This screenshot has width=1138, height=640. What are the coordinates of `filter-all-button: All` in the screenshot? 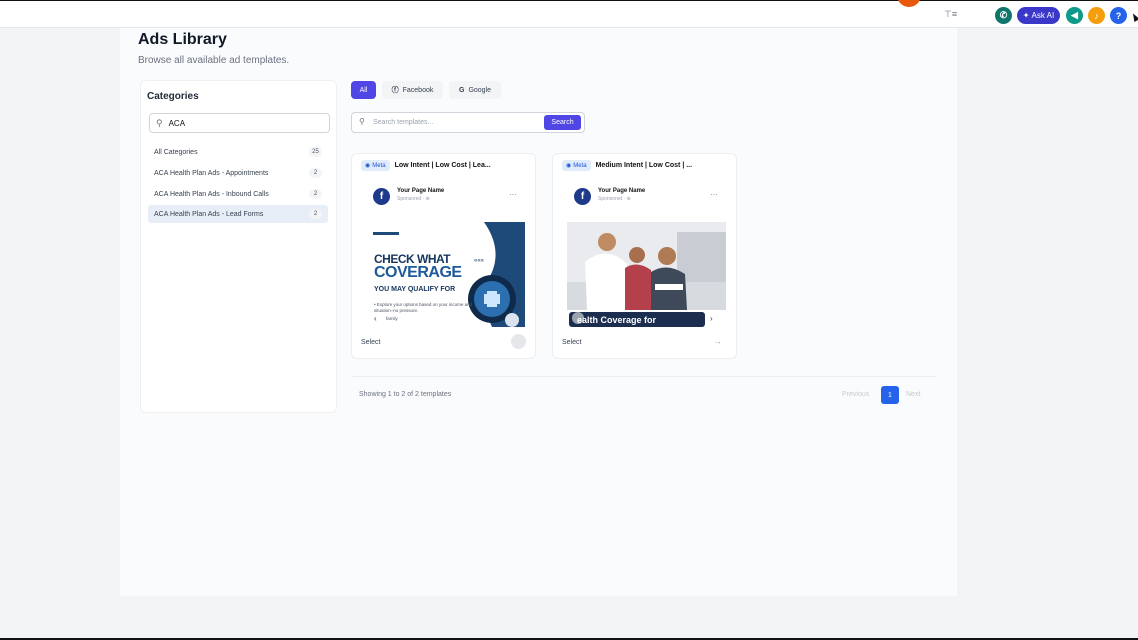 It's located at (363, 90).